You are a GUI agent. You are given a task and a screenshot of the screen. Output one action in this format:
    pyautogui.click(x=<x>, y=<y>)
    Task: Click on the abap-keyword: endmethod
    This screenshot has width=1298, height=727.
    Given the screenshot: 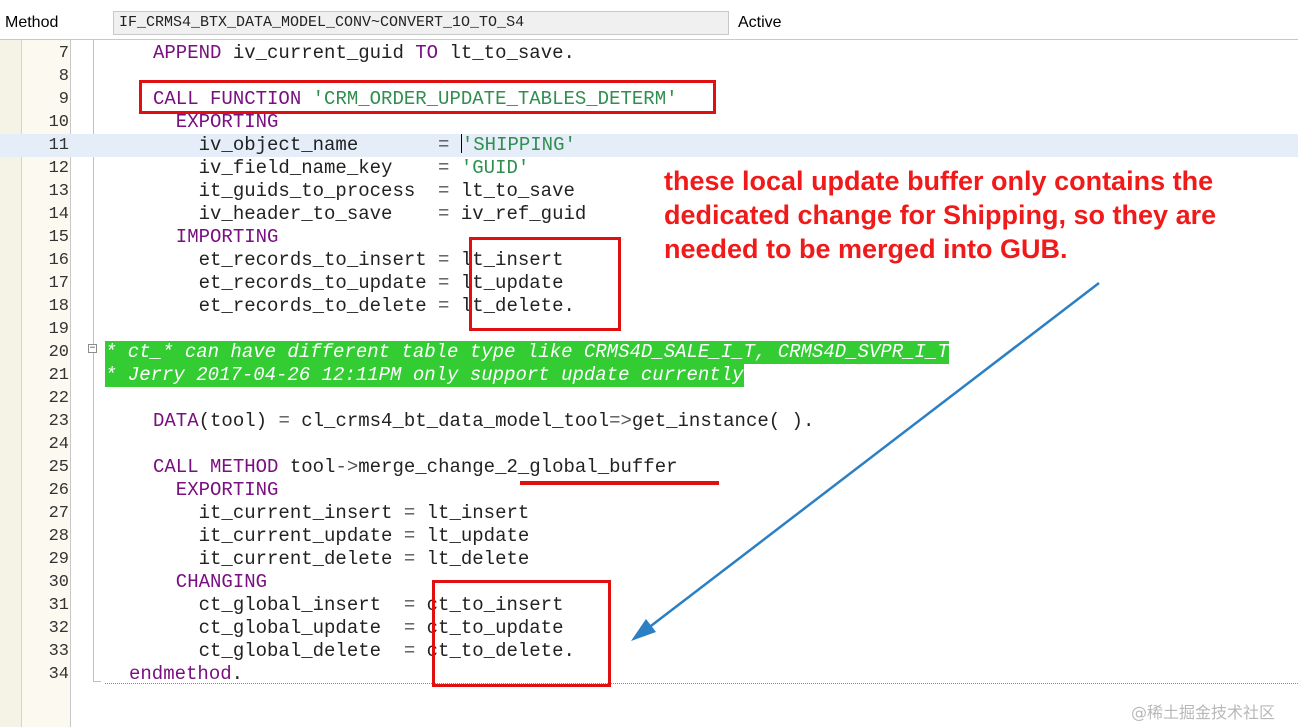 What is the action you would take?
    pyautogui.click(x=180, y=674)
    